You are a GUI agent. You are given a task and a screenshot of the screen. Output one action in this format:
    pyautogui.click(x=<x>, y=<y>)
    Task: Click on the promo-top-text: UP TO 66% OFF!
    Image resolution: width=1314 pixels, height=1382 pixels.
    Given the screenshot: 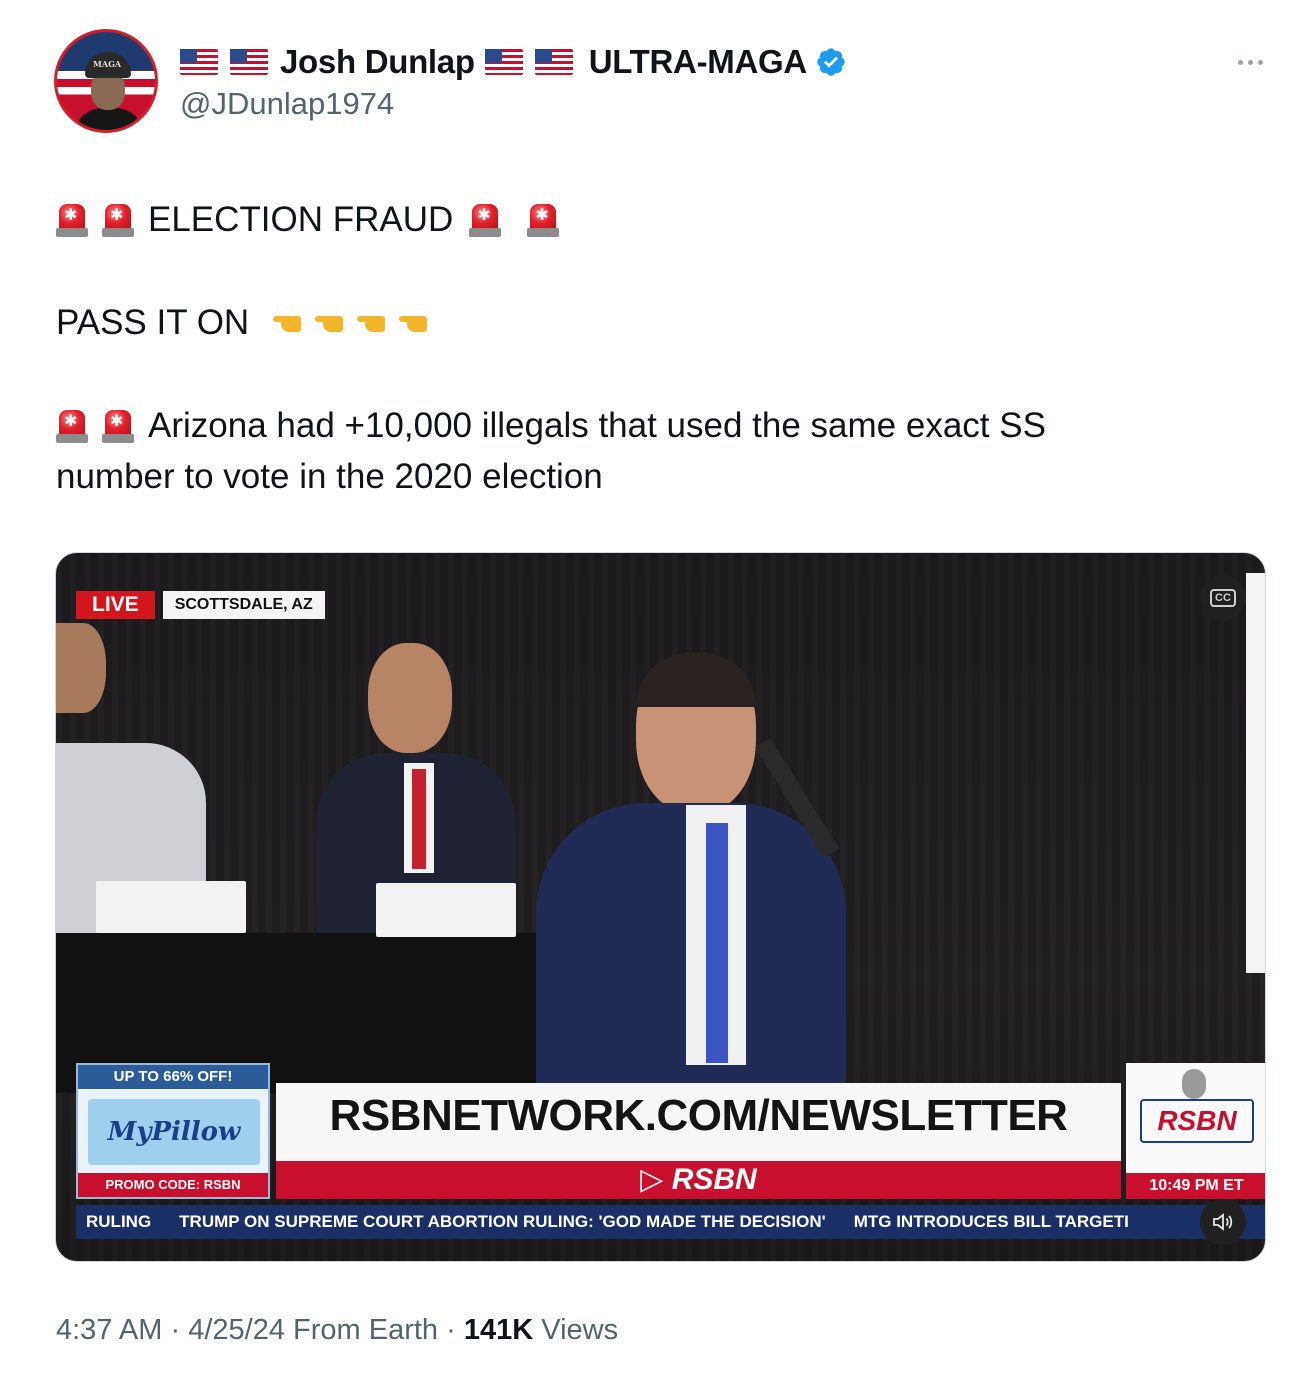 What is the action you would take?
    pyautogui.click(x=173, y=1077)
    